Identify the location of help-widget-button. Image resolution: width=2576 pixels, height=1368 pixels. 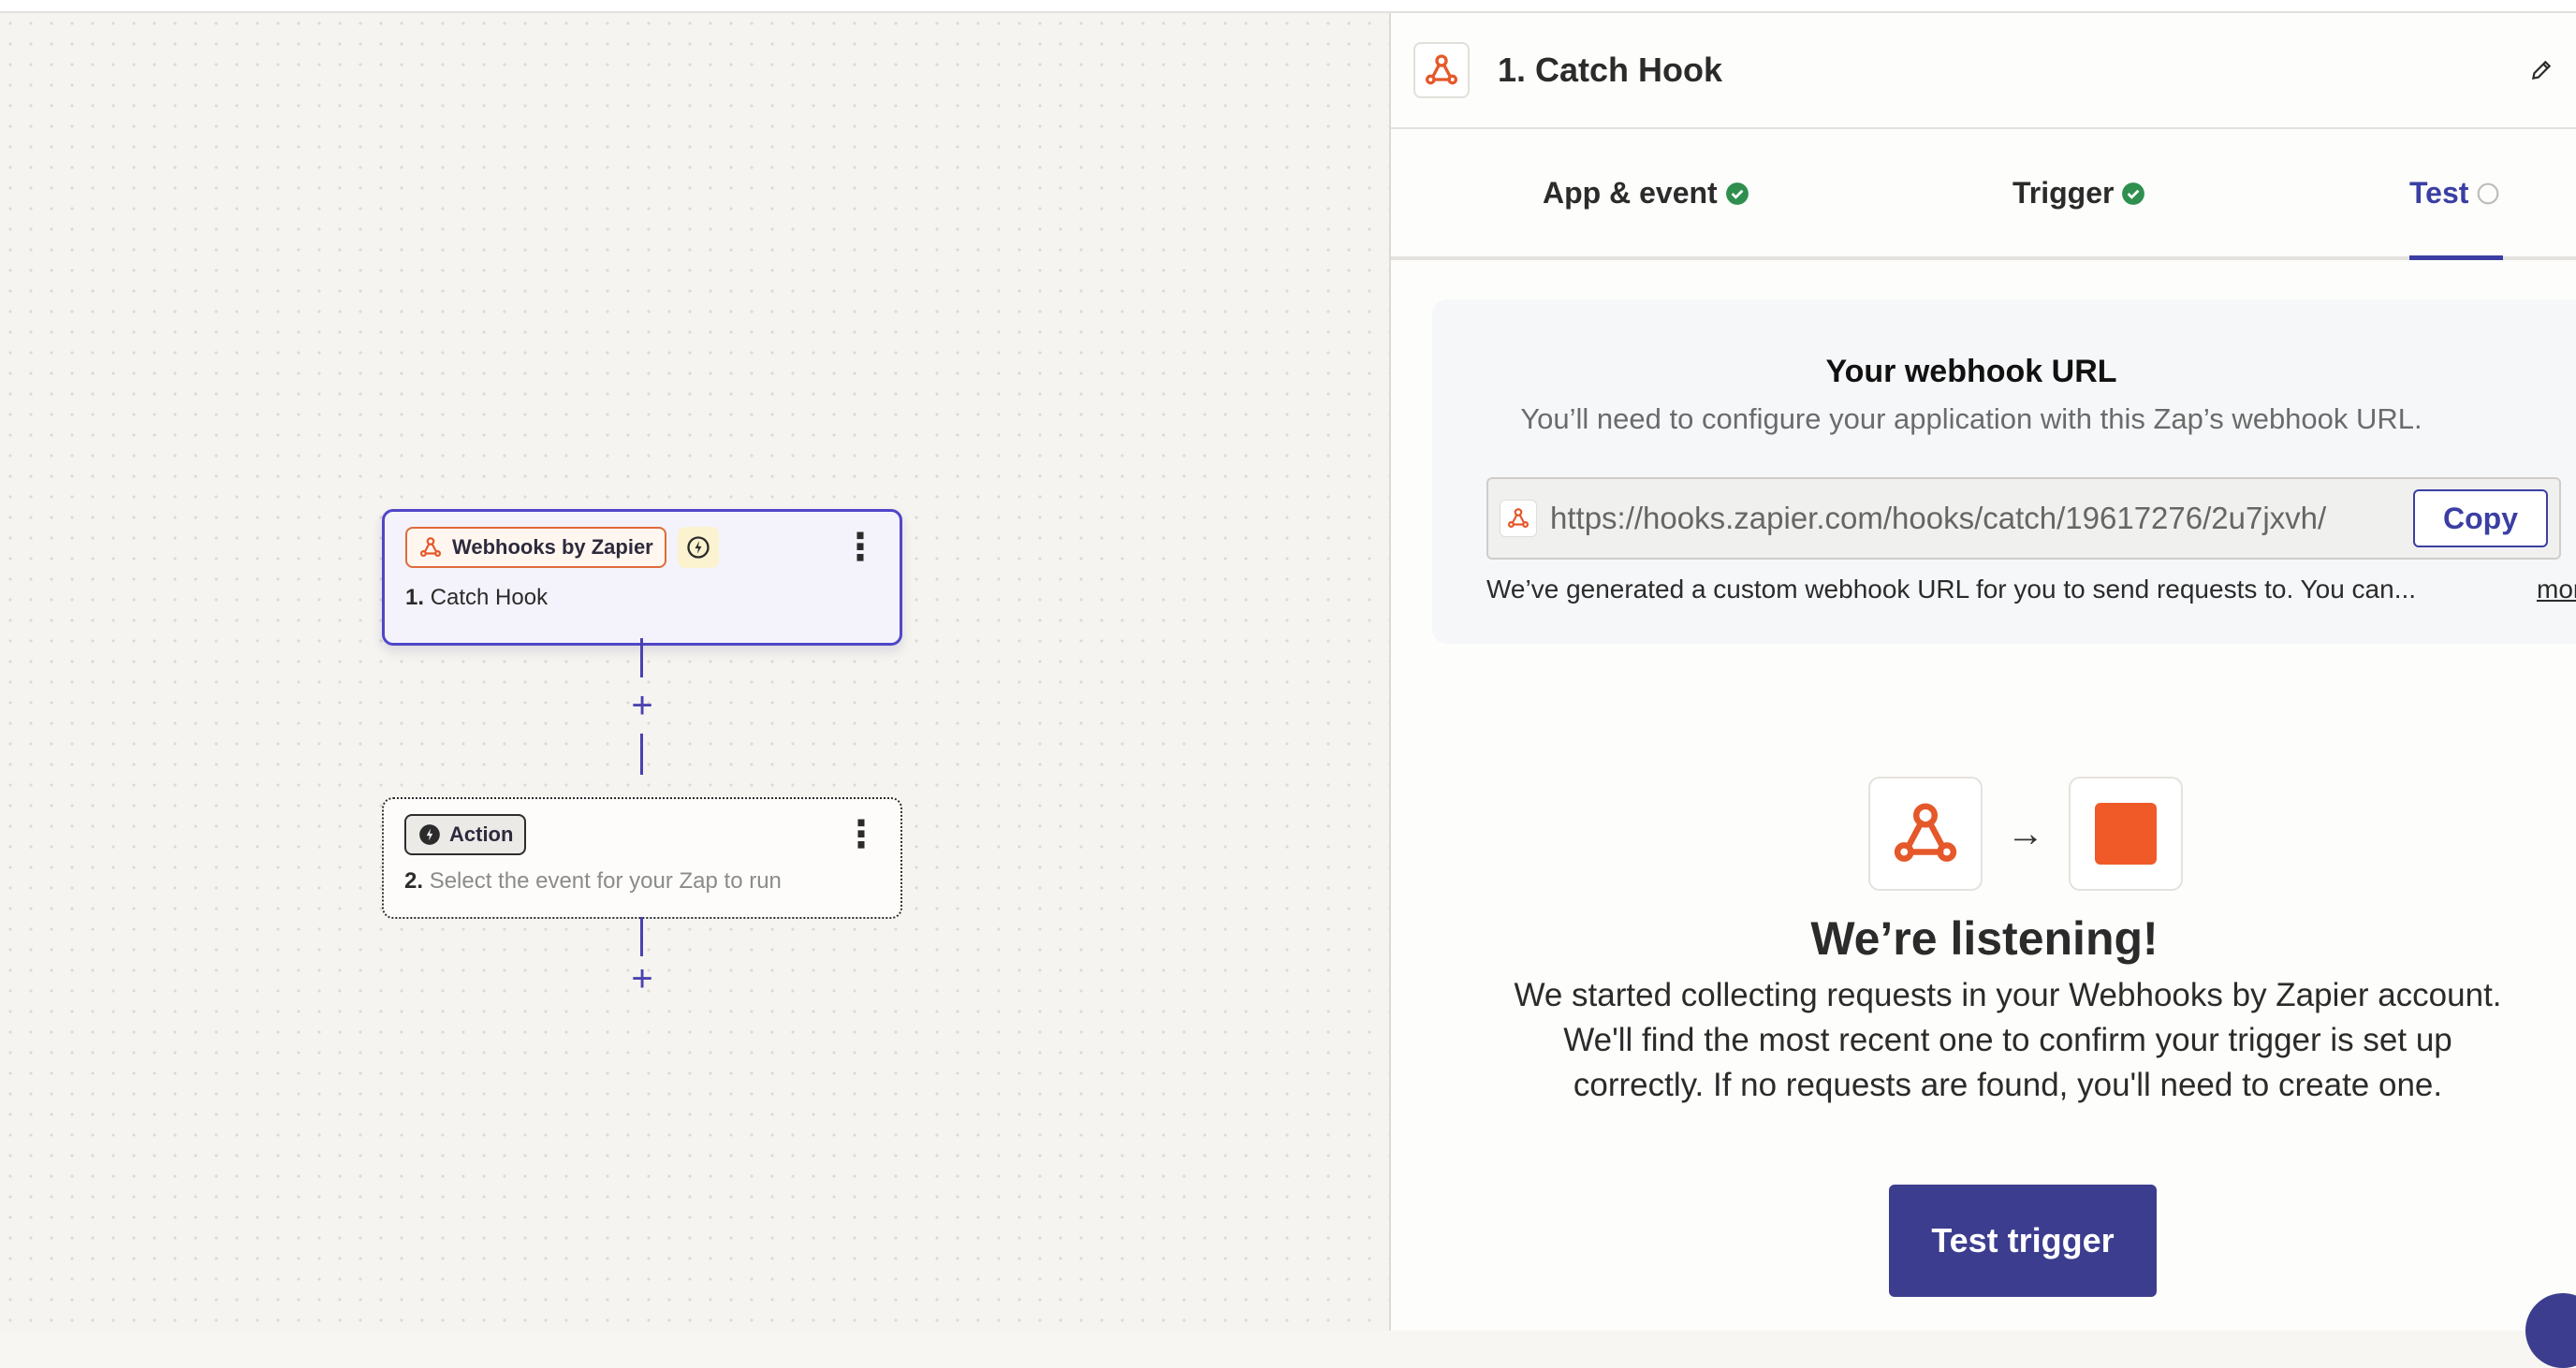
(2550, 1330).